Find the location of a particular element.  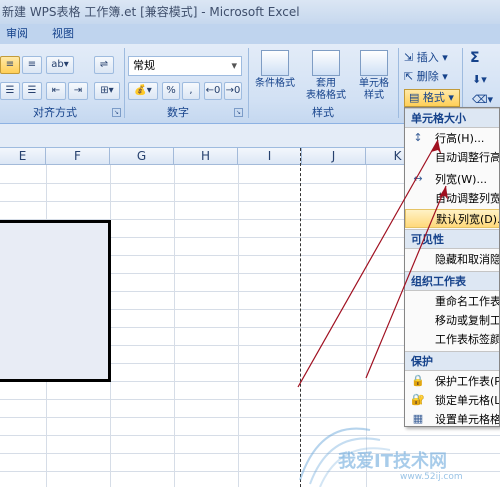

merge-cells-button: ⊞▾ is located at coordinates (107, 91).